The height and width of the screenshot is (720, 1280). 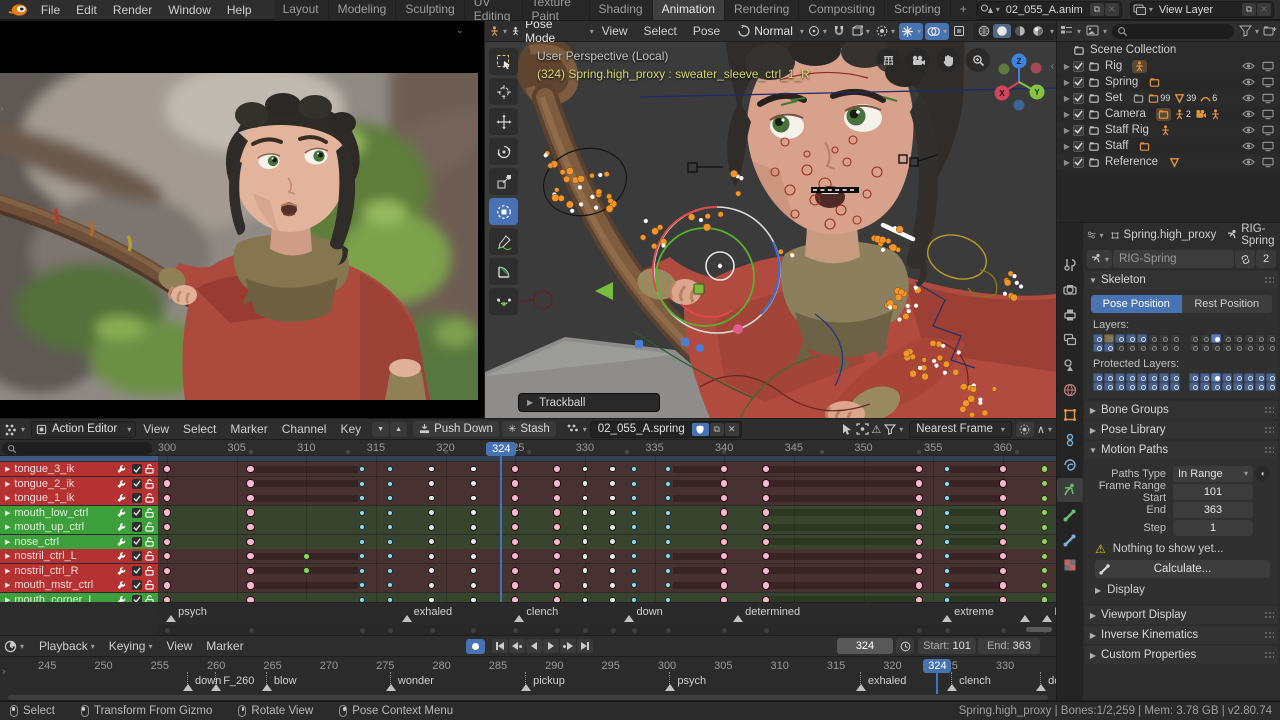 What do you see at coordinates (199, 429) in the screenshot?
I see `dopesheet-menu-select: Select` at bounding box center [199, 429].